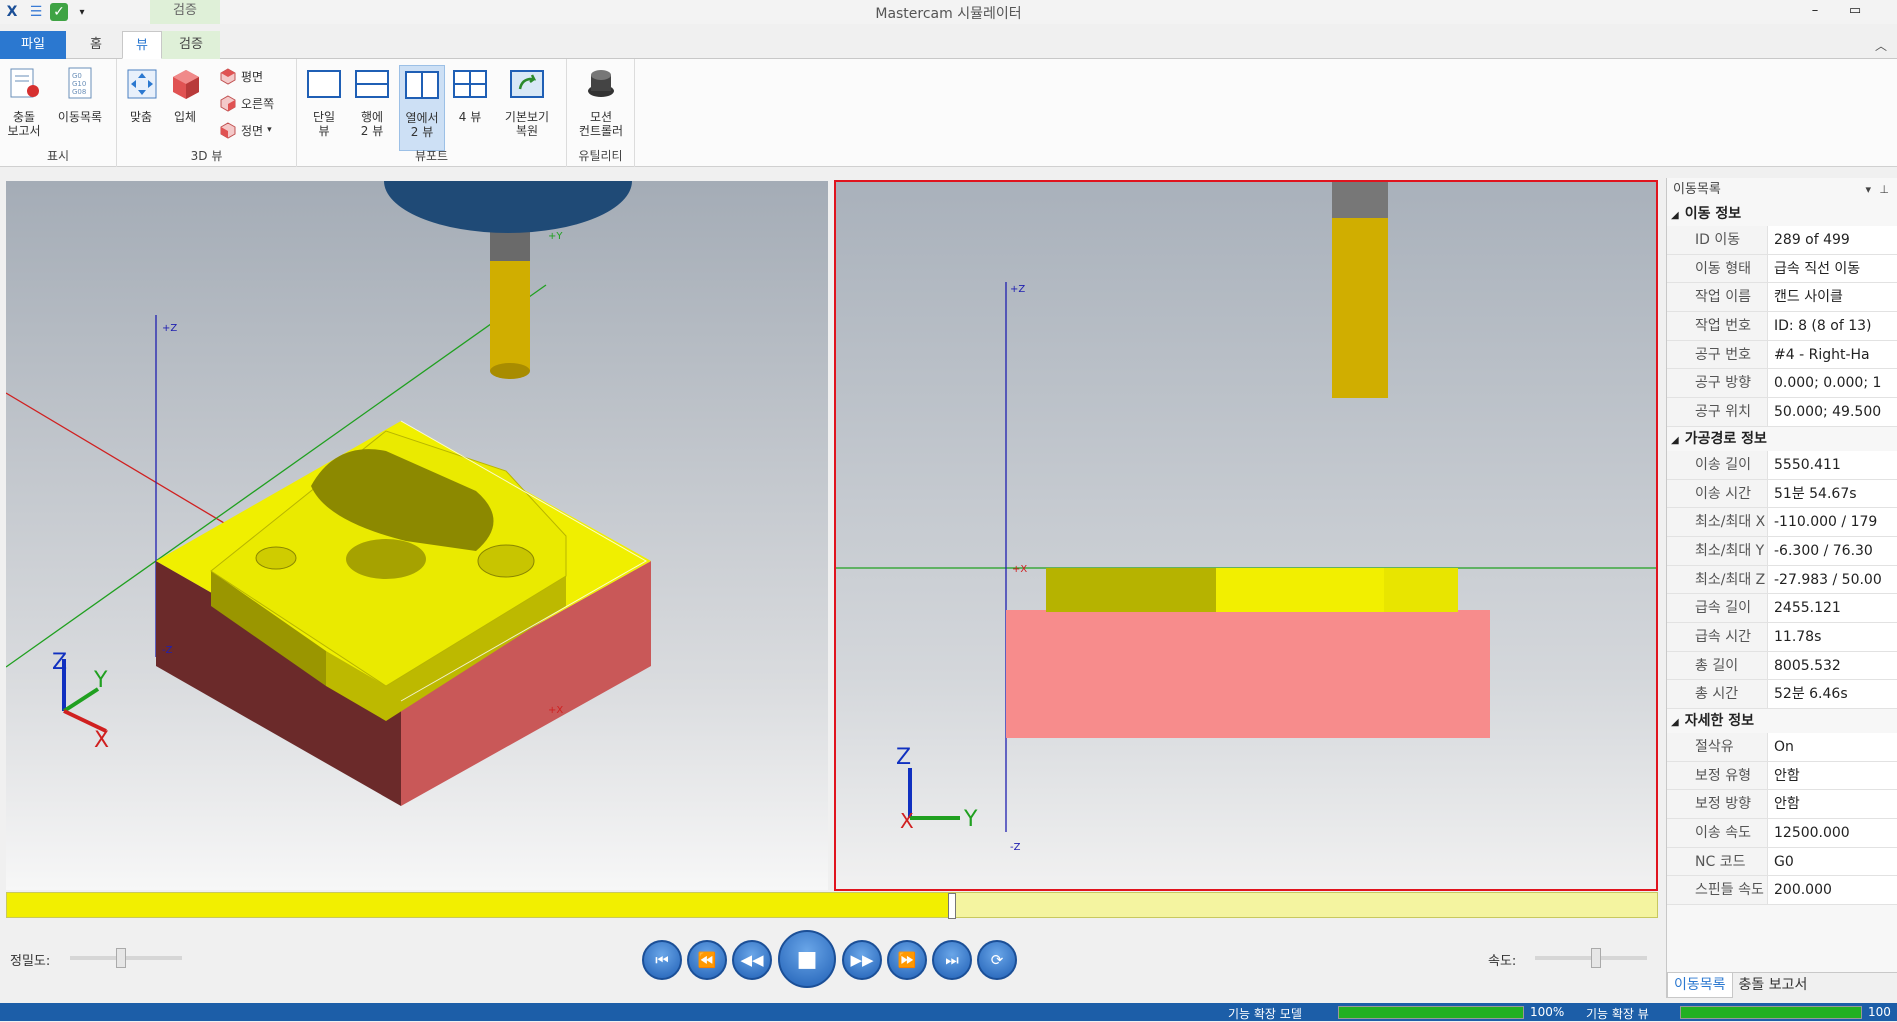 The image size is (1897, 1022). What do you see at coordinates (1717, 665) in the screenshot?
I see `property-key: 총 길이` at bounding box center [1717, 665].